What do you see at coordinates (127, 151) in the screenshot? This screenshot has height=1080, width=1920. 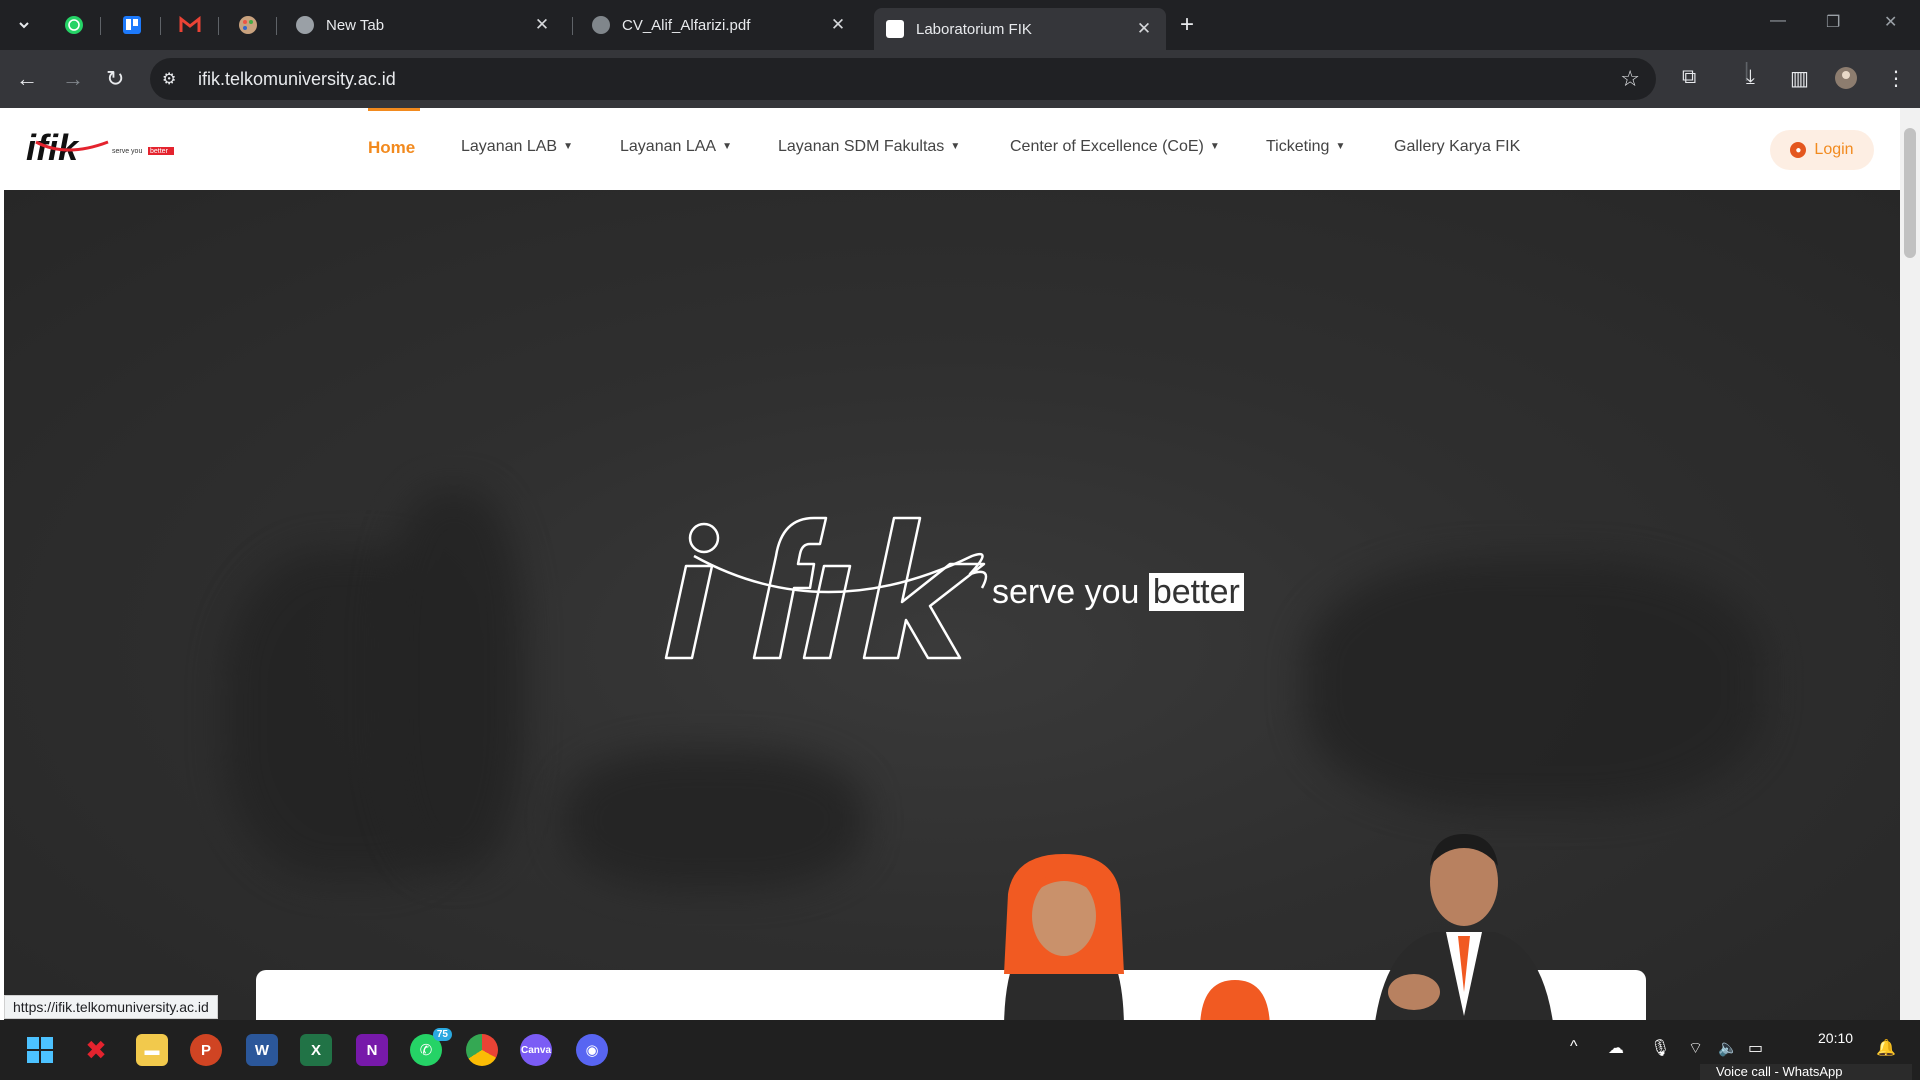 I see `svg-text: serve you` at bounding box center [127, 151].